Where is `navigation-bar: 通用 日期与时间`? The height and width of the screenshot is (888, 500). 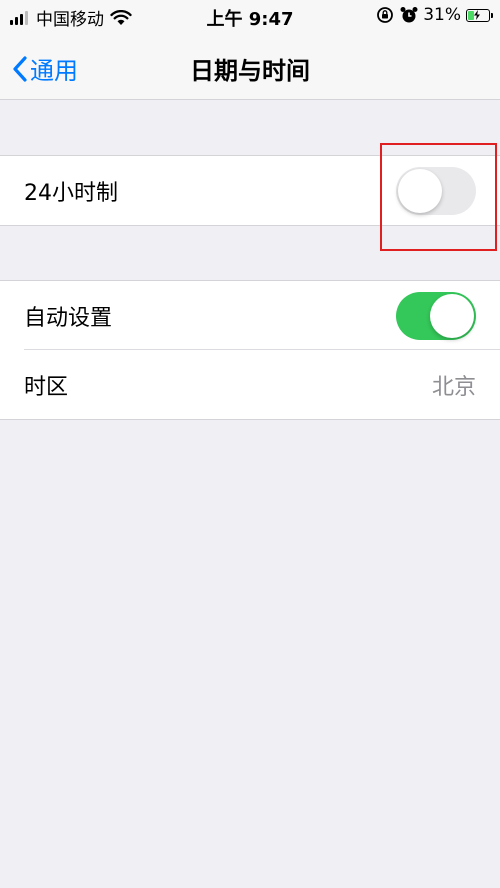
navigation-bar: 通用 日期与时间 is located at coordinates (250, 67).